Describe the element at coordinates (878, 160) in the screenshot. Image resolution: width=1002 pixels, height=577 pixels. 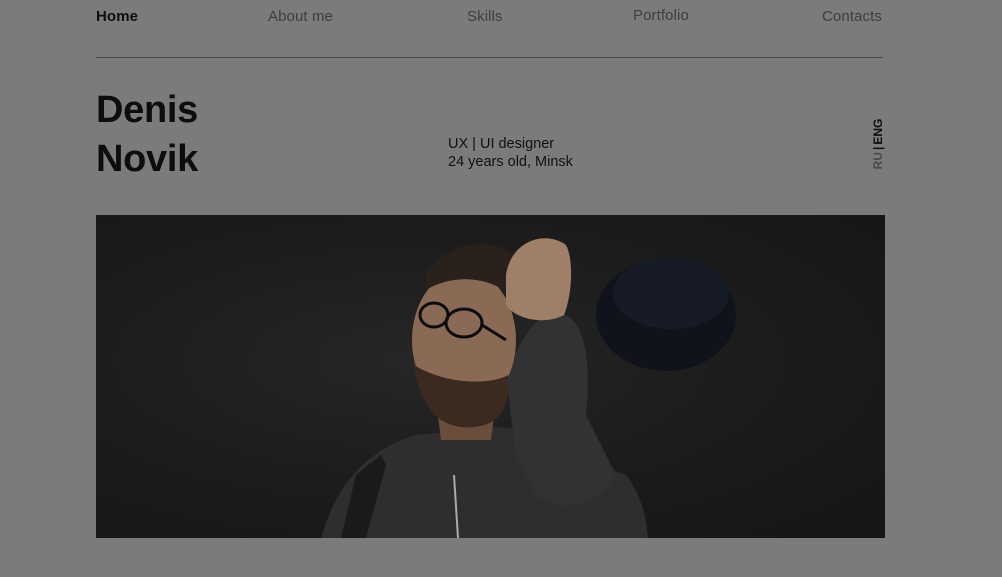
I see `lang-ru: RU` at that location.